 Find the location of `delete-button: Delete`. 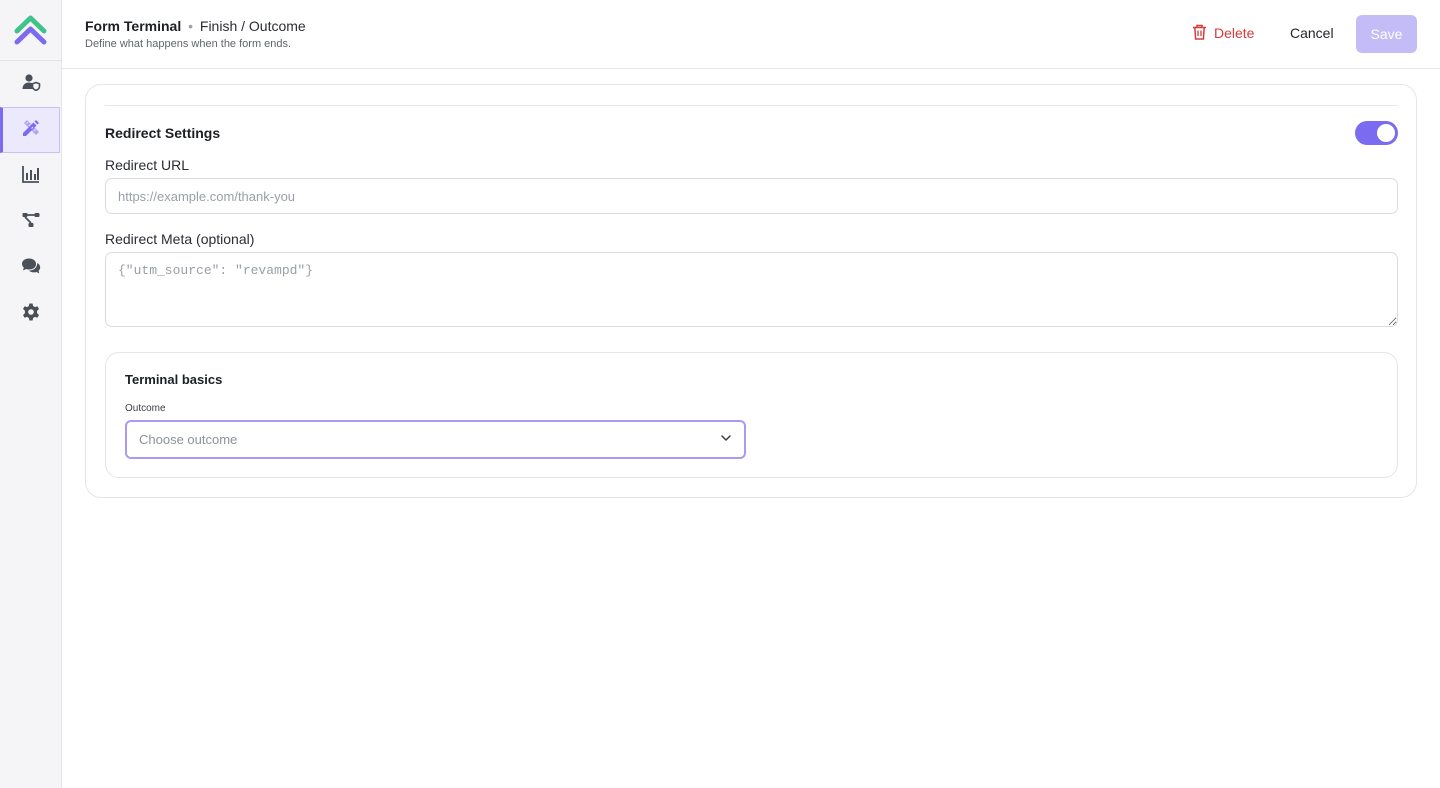

delete-button: Delete is located at coordinates (1223, 33).